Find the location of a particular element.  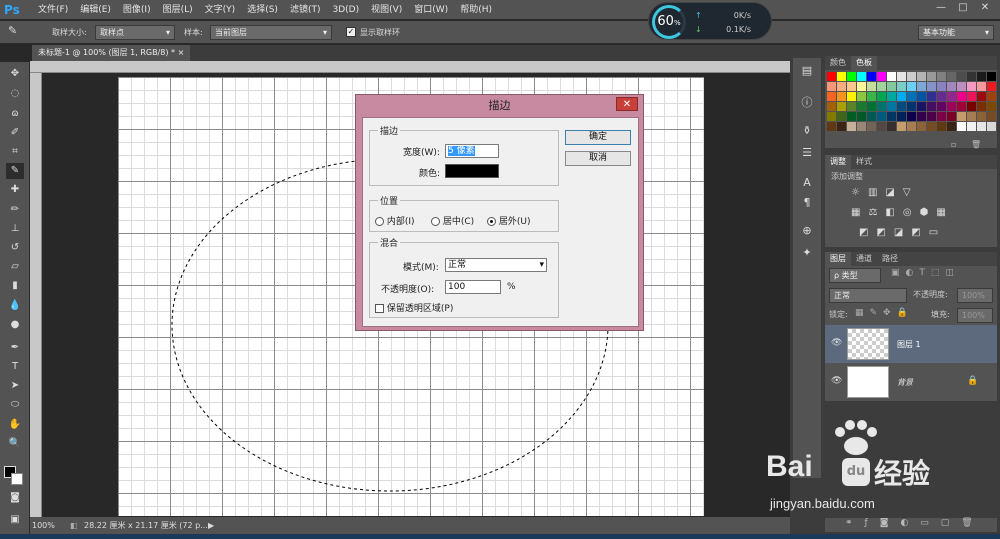

menu-select: 选择(S) is located at coordinates (262, 10).